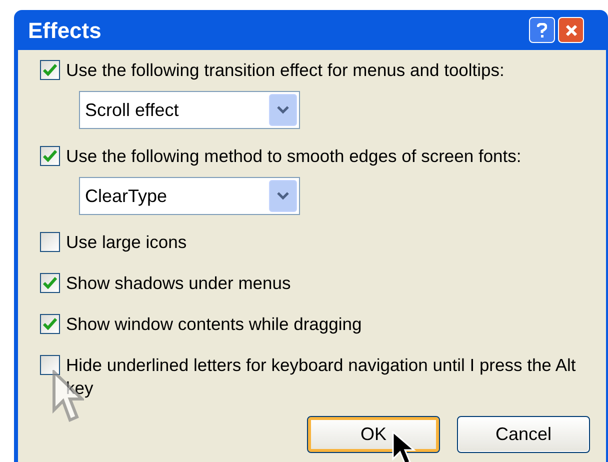 The height and width of the screenshot is (462, 608). I want to click on checkbox-label: Use large icons, so click(126, 242).